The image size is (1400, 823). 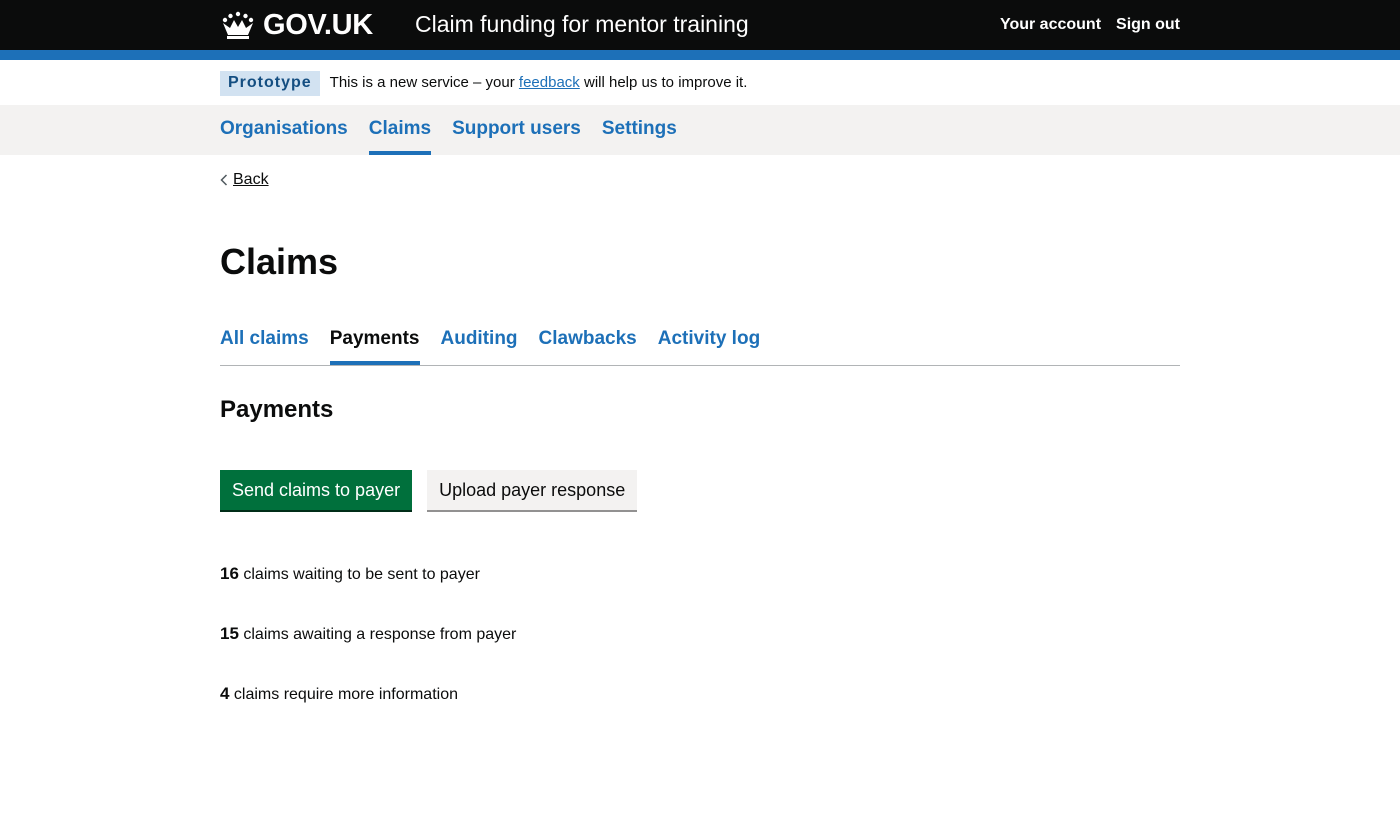 I want to click on back-link: Back, so click(x=244, y=180).